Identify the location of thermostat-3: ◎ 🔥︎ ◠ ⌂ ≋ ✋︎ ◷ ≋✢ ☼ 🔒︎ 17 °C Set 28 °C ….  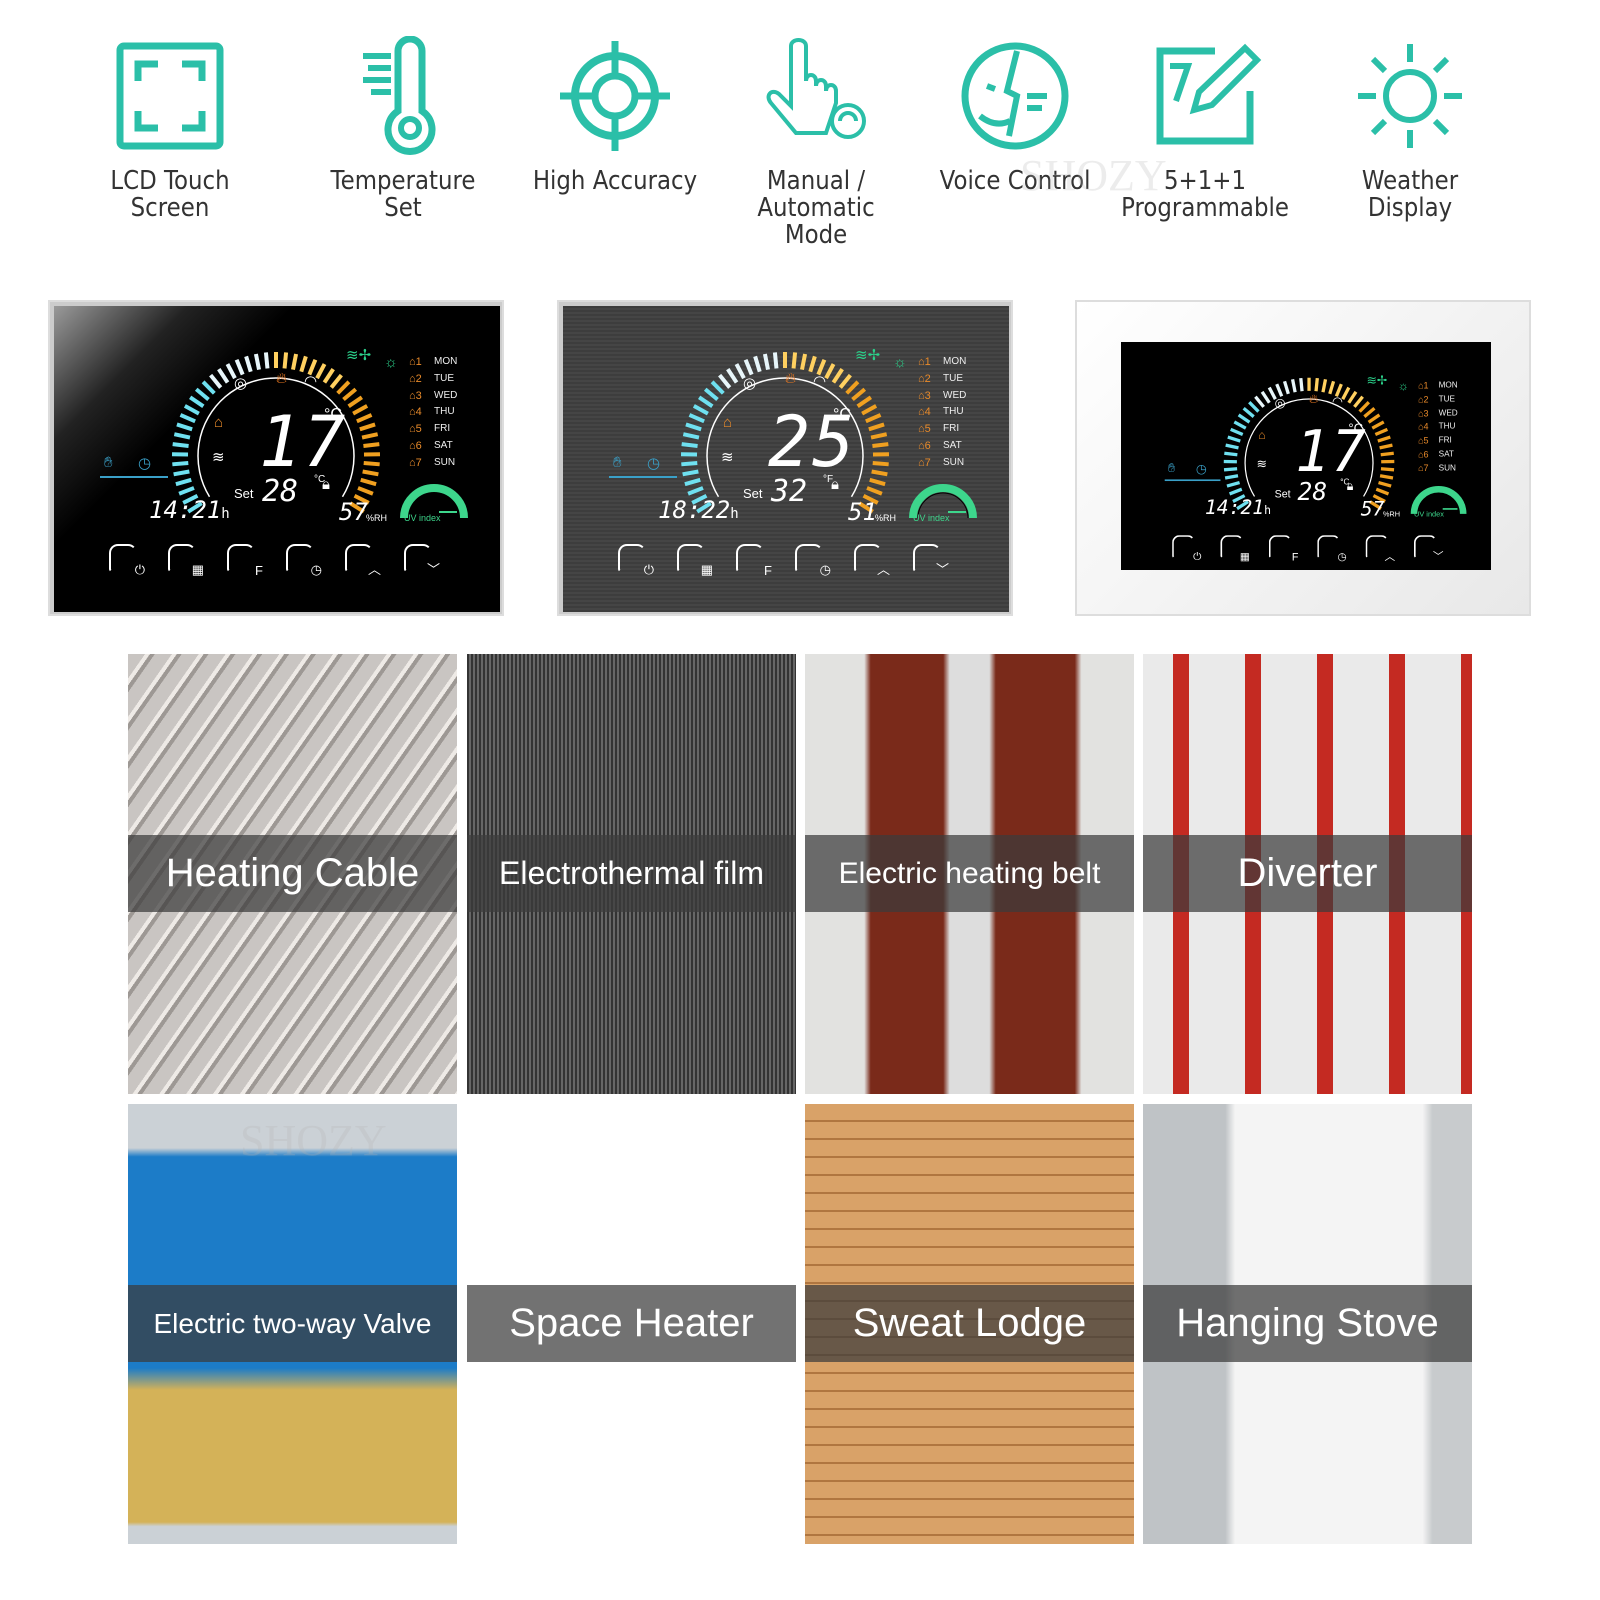
(1303, 458).